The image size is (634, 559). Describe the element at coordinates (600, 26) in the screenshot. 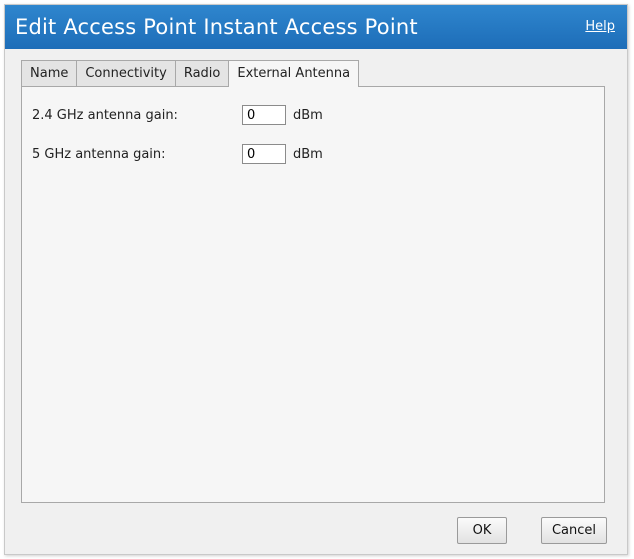

I see `help-link: Help` at that location.